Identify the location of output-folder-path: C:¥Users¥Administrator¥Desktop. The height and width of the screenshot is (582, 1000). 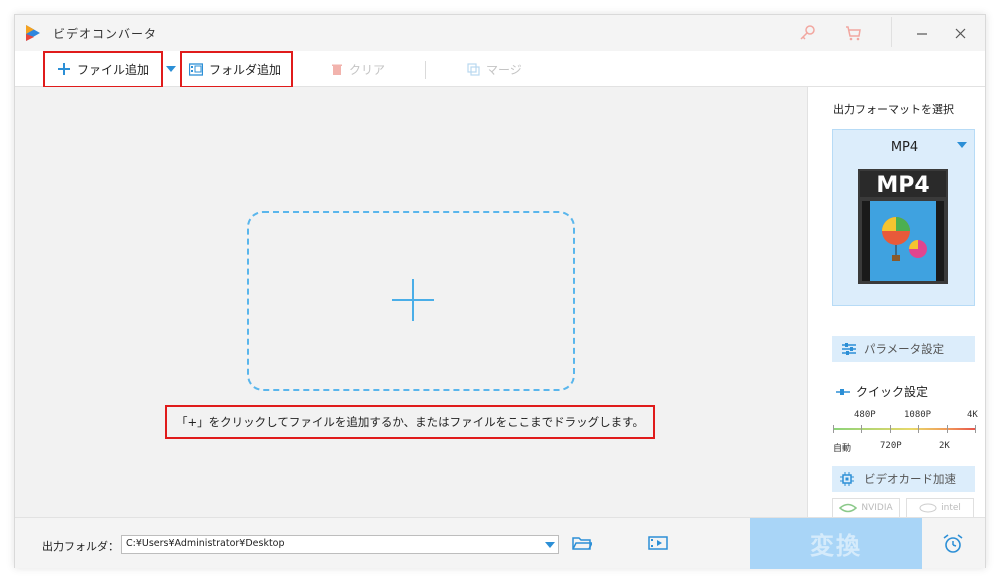
(205, 543).